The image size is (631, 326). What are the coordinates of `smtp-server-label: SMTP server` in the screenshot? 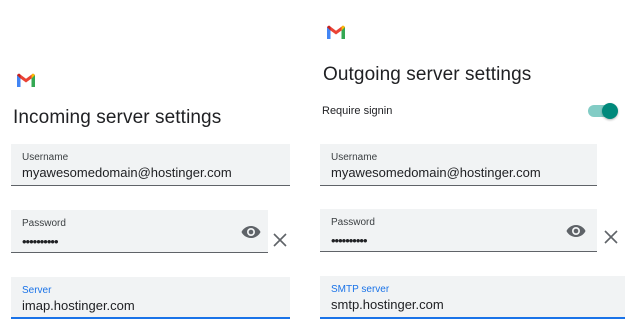 It's located at (360, 289).